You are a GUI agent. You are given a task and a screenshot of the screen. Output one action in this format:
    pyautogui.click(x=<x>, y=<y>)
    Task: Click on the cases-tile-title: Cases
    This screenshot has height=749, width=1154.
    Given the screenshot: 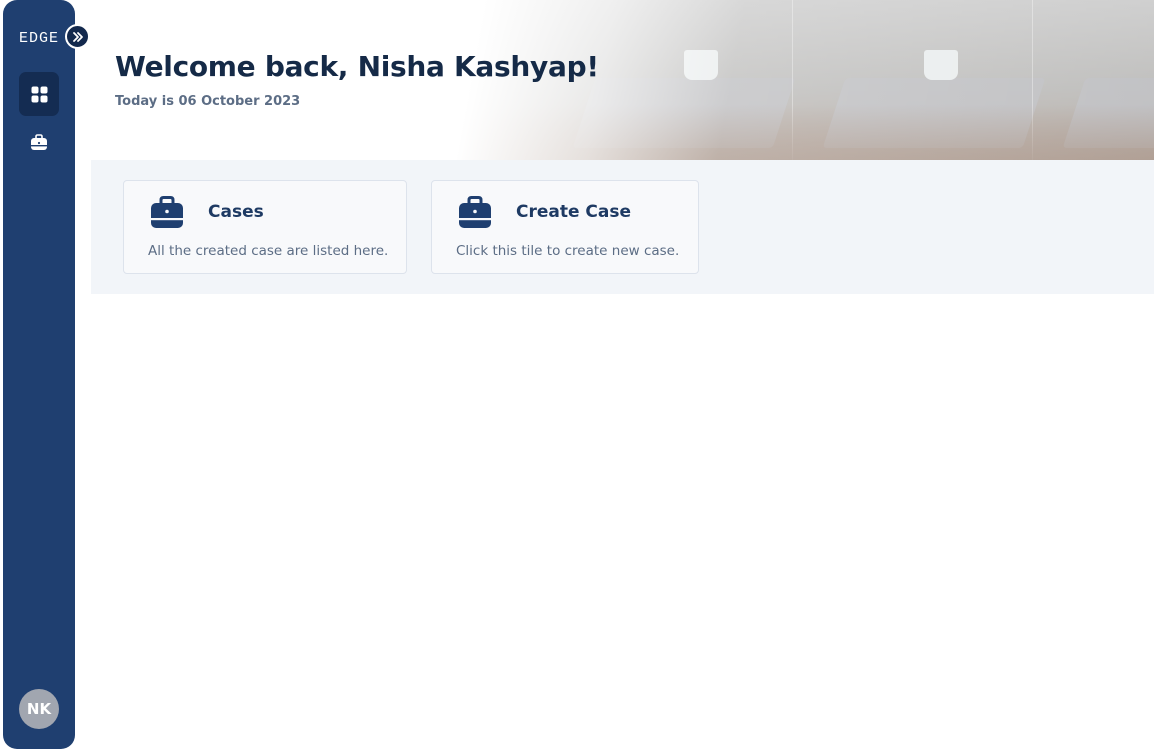 What is the action you would take?
    pyautogui.click(x=236, y=212)
    